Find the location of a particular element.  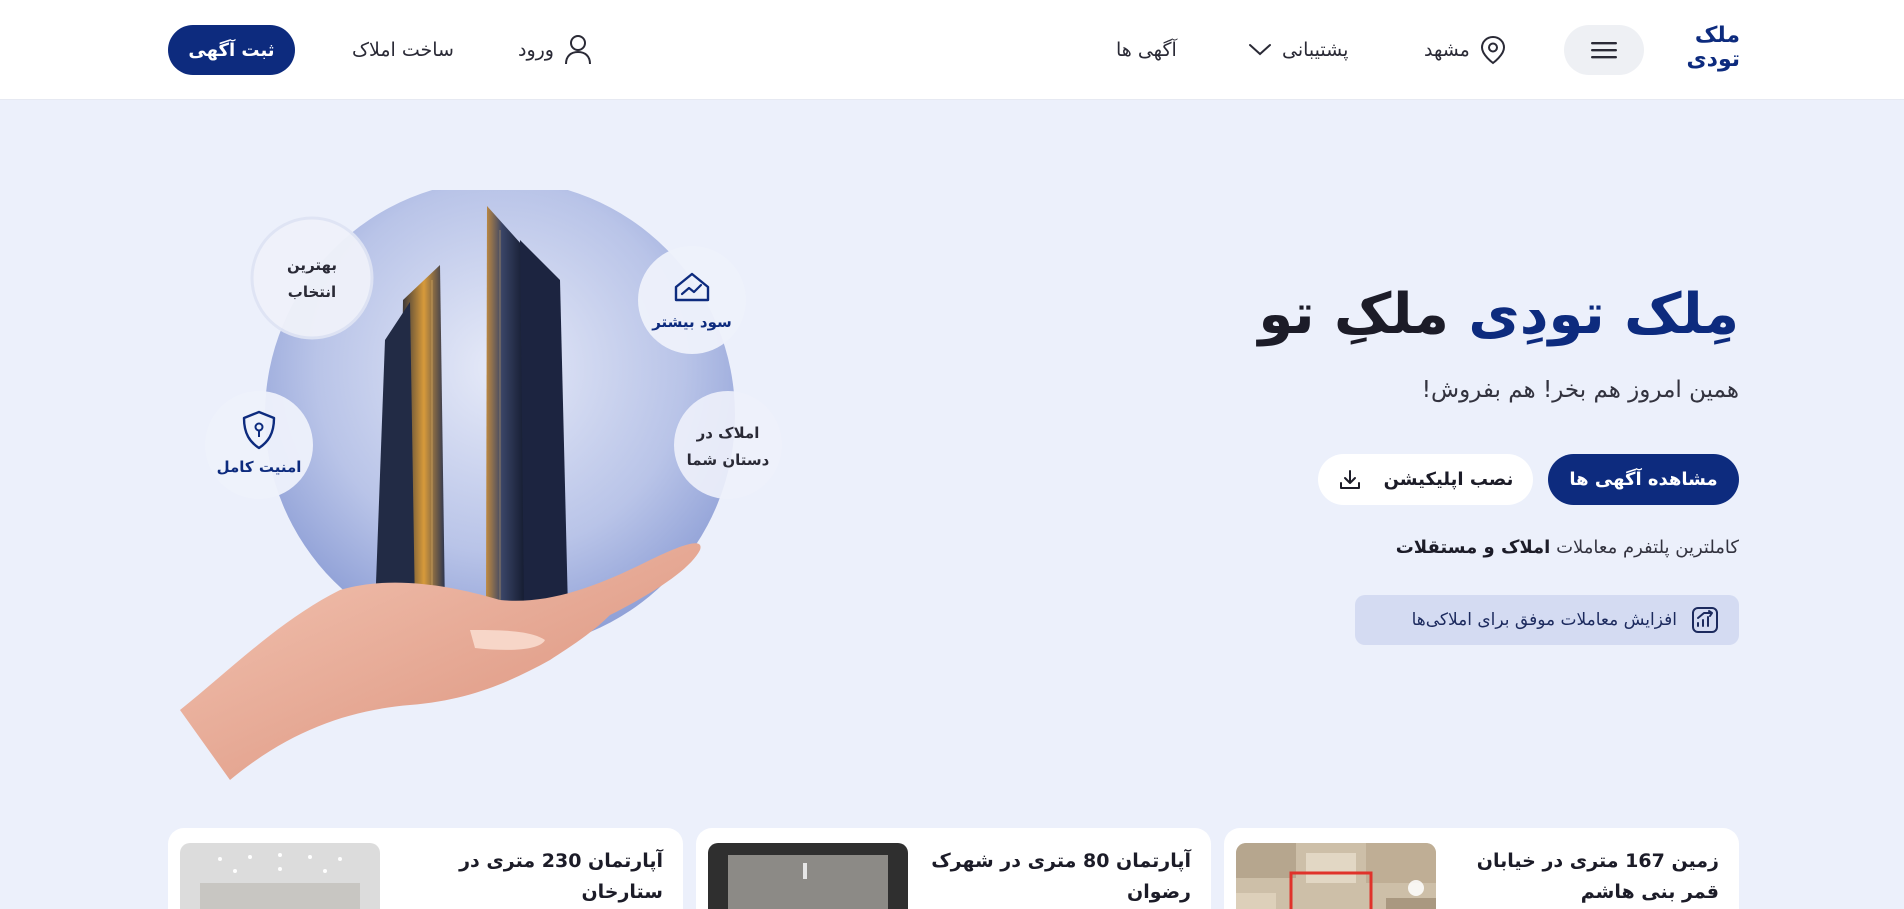

post-ad-button: ثبت آگهی is located at coordinates (231, 50).